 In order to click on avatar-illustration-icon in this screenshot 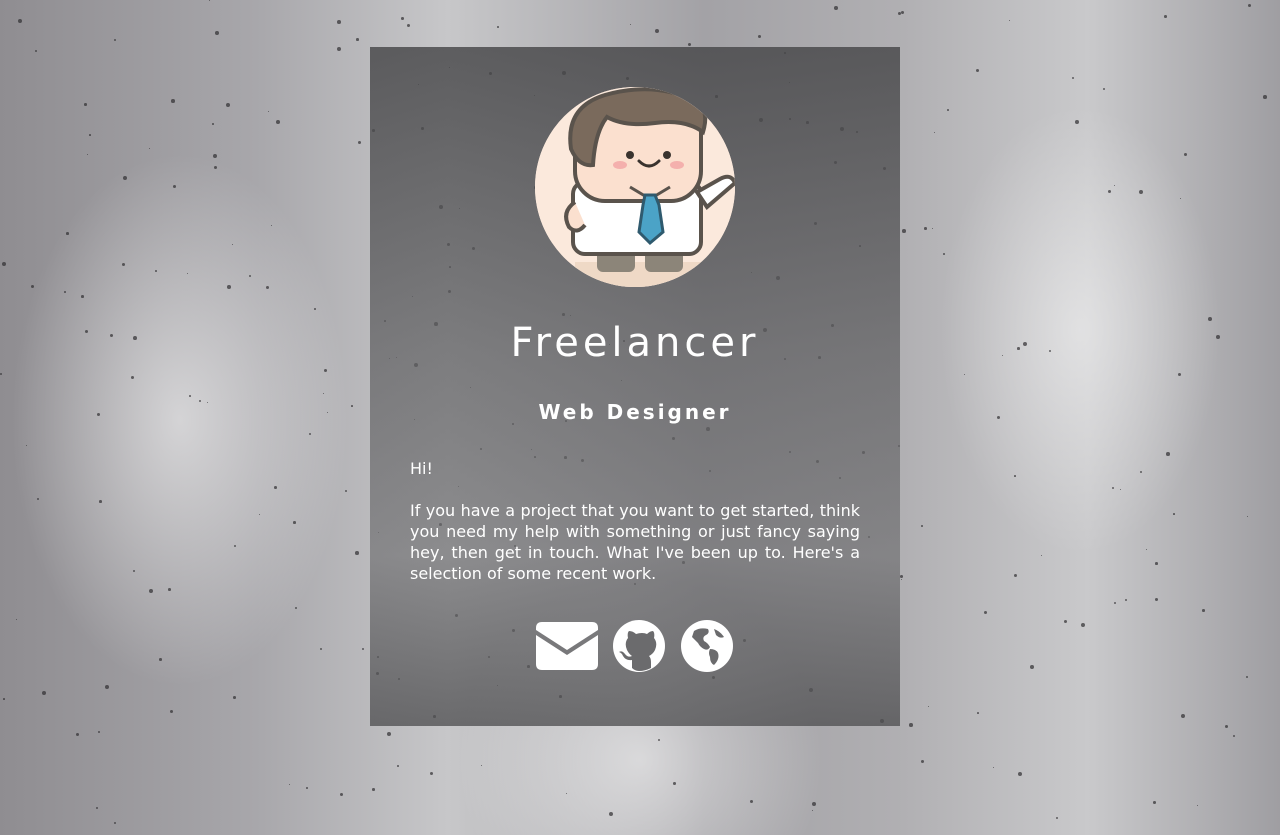, I will do `click(635, 187)`.